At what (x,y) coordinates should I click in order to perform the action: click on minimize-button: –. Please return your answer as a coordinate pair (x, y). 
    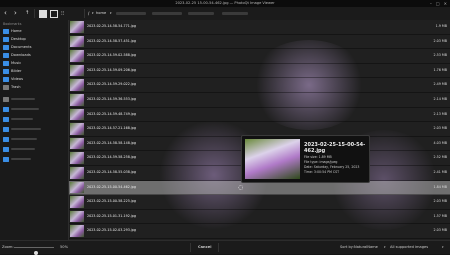
    Looking at the image, I should click on (431, 3).